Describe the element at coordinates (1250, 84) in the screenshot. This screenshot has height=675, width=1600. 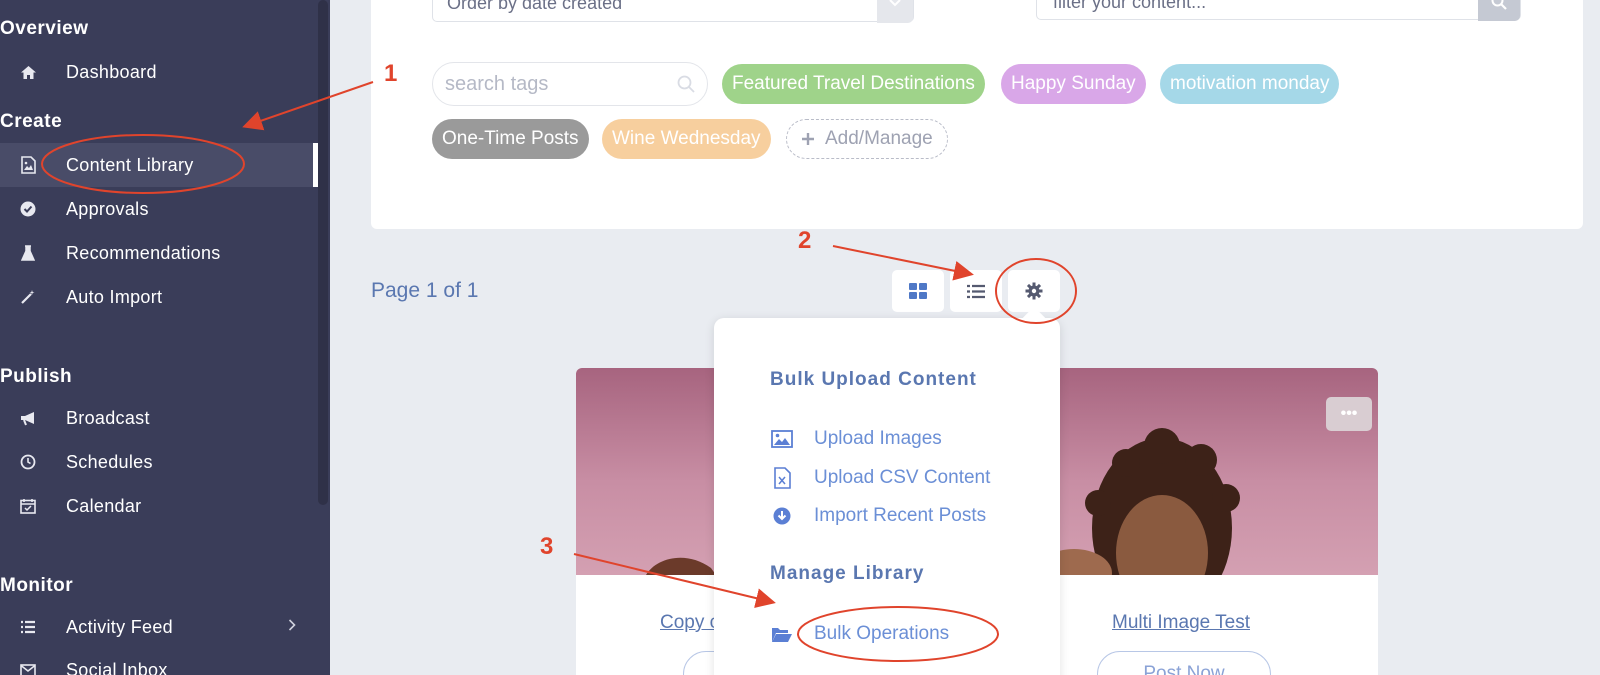
I see `tag-motivation-monday: motivation monday` at that location.